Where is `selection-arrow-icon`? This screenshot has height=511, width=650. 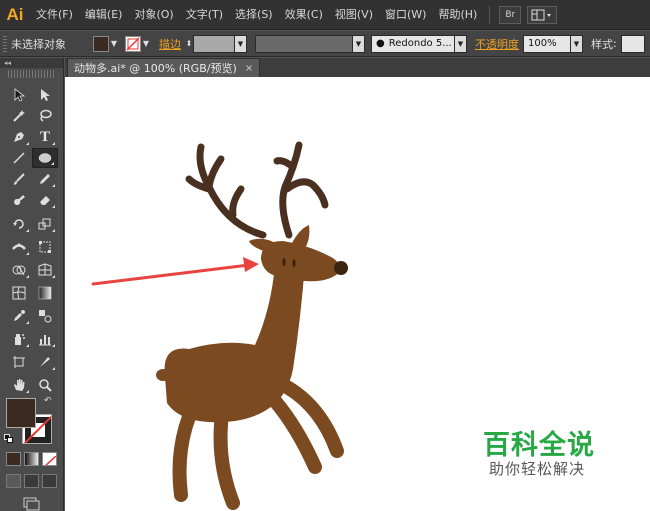 selection-arrow-icon is located at coordinates (20, 95).